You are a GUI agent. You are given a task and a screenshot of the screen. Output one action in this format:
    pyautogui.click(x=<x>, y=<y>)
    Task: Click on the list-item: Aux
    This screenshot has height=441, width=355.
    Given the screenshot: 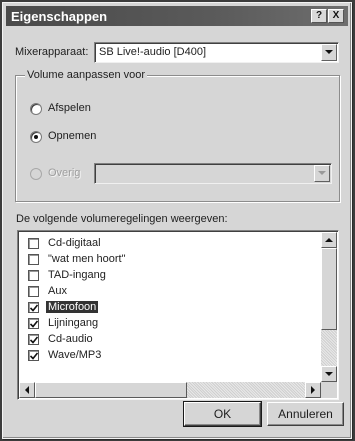 What is the action you would take?
    pyautogui.click(x=168, y=291)
    